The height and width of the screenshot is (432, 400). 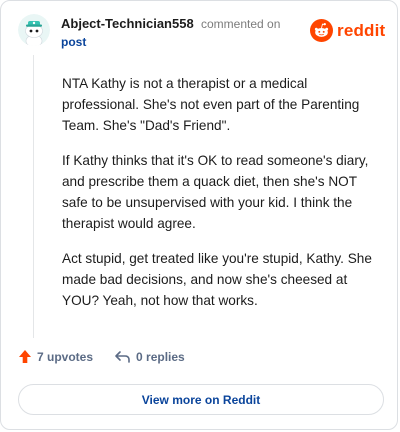 I want to click on upvote-button: 7 upvotes, so click(x=55, y=356).